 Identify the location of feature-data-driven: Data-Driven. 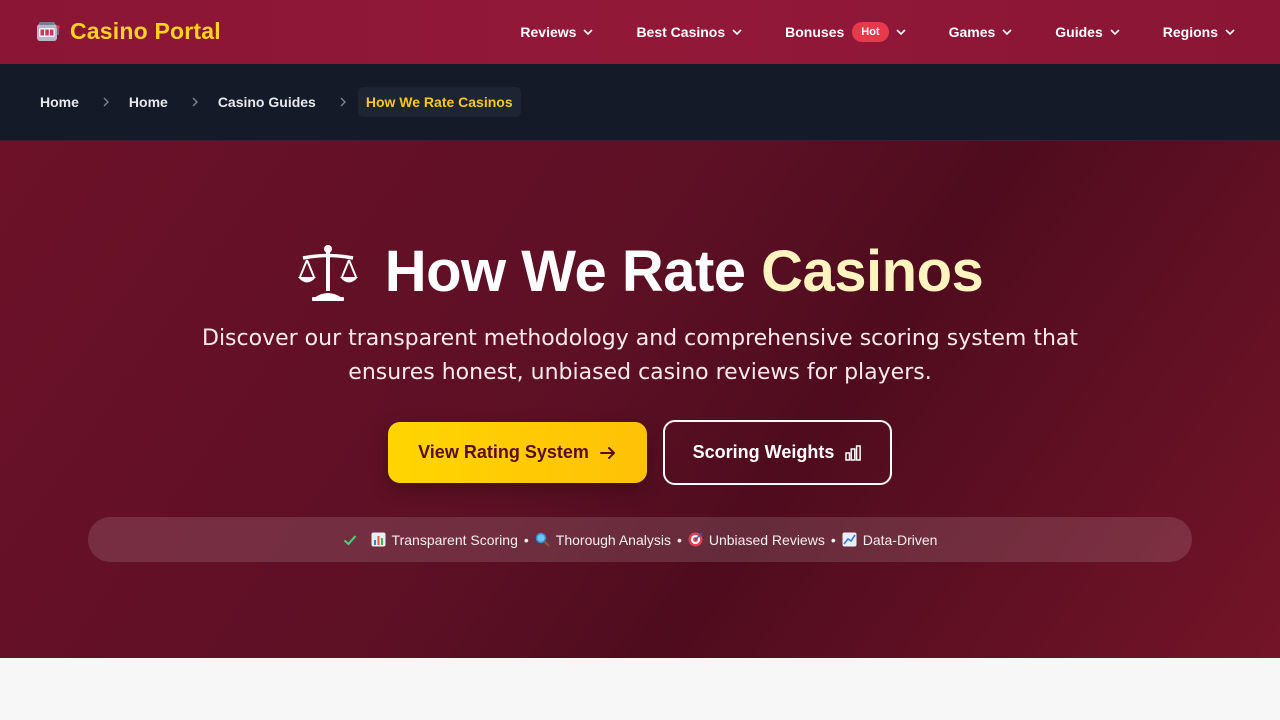
(890, 539).